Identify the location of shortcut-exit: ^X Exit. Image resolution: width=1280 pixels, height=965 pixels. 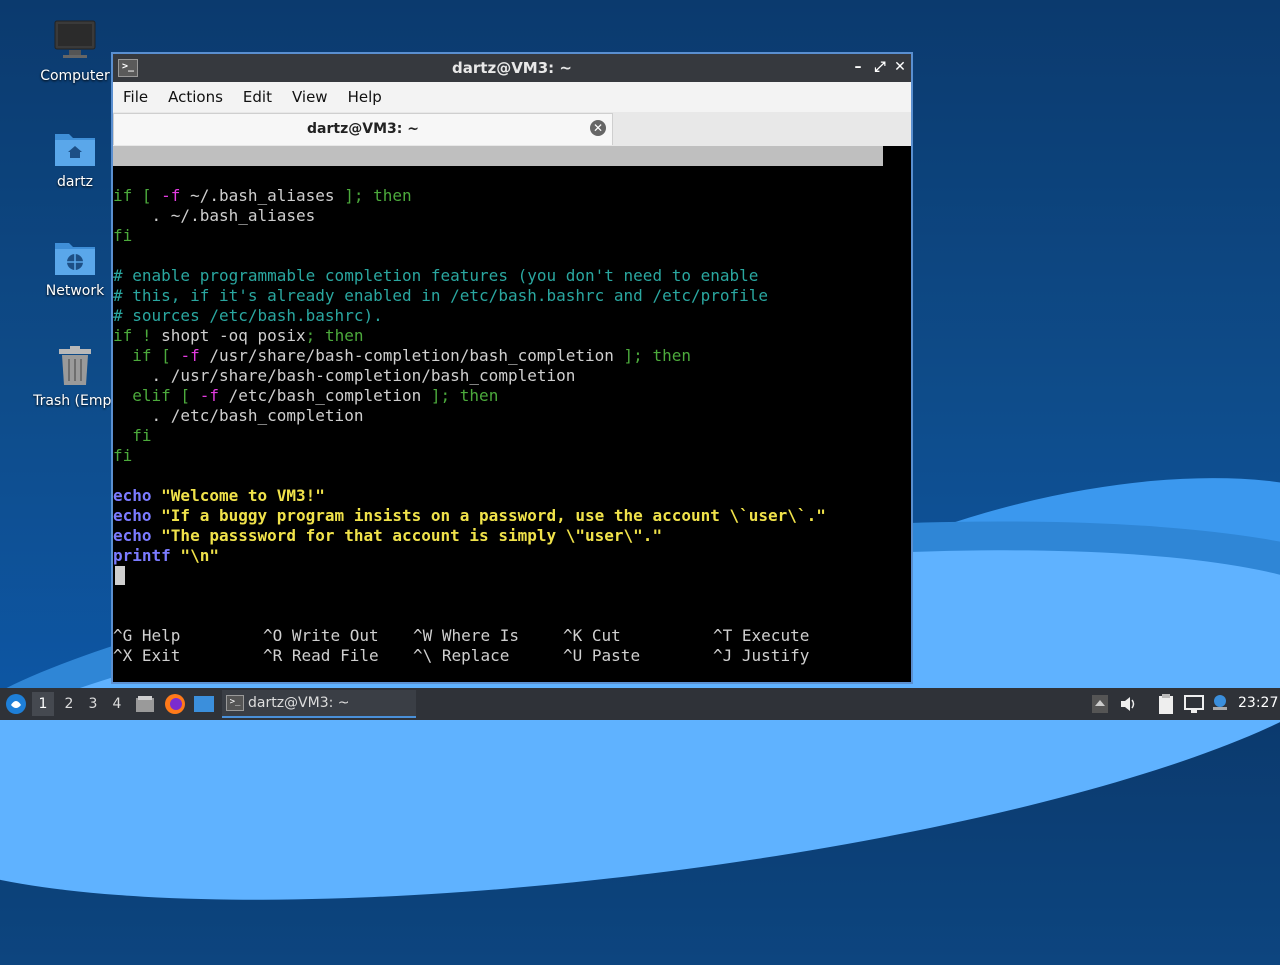
(146, 656).